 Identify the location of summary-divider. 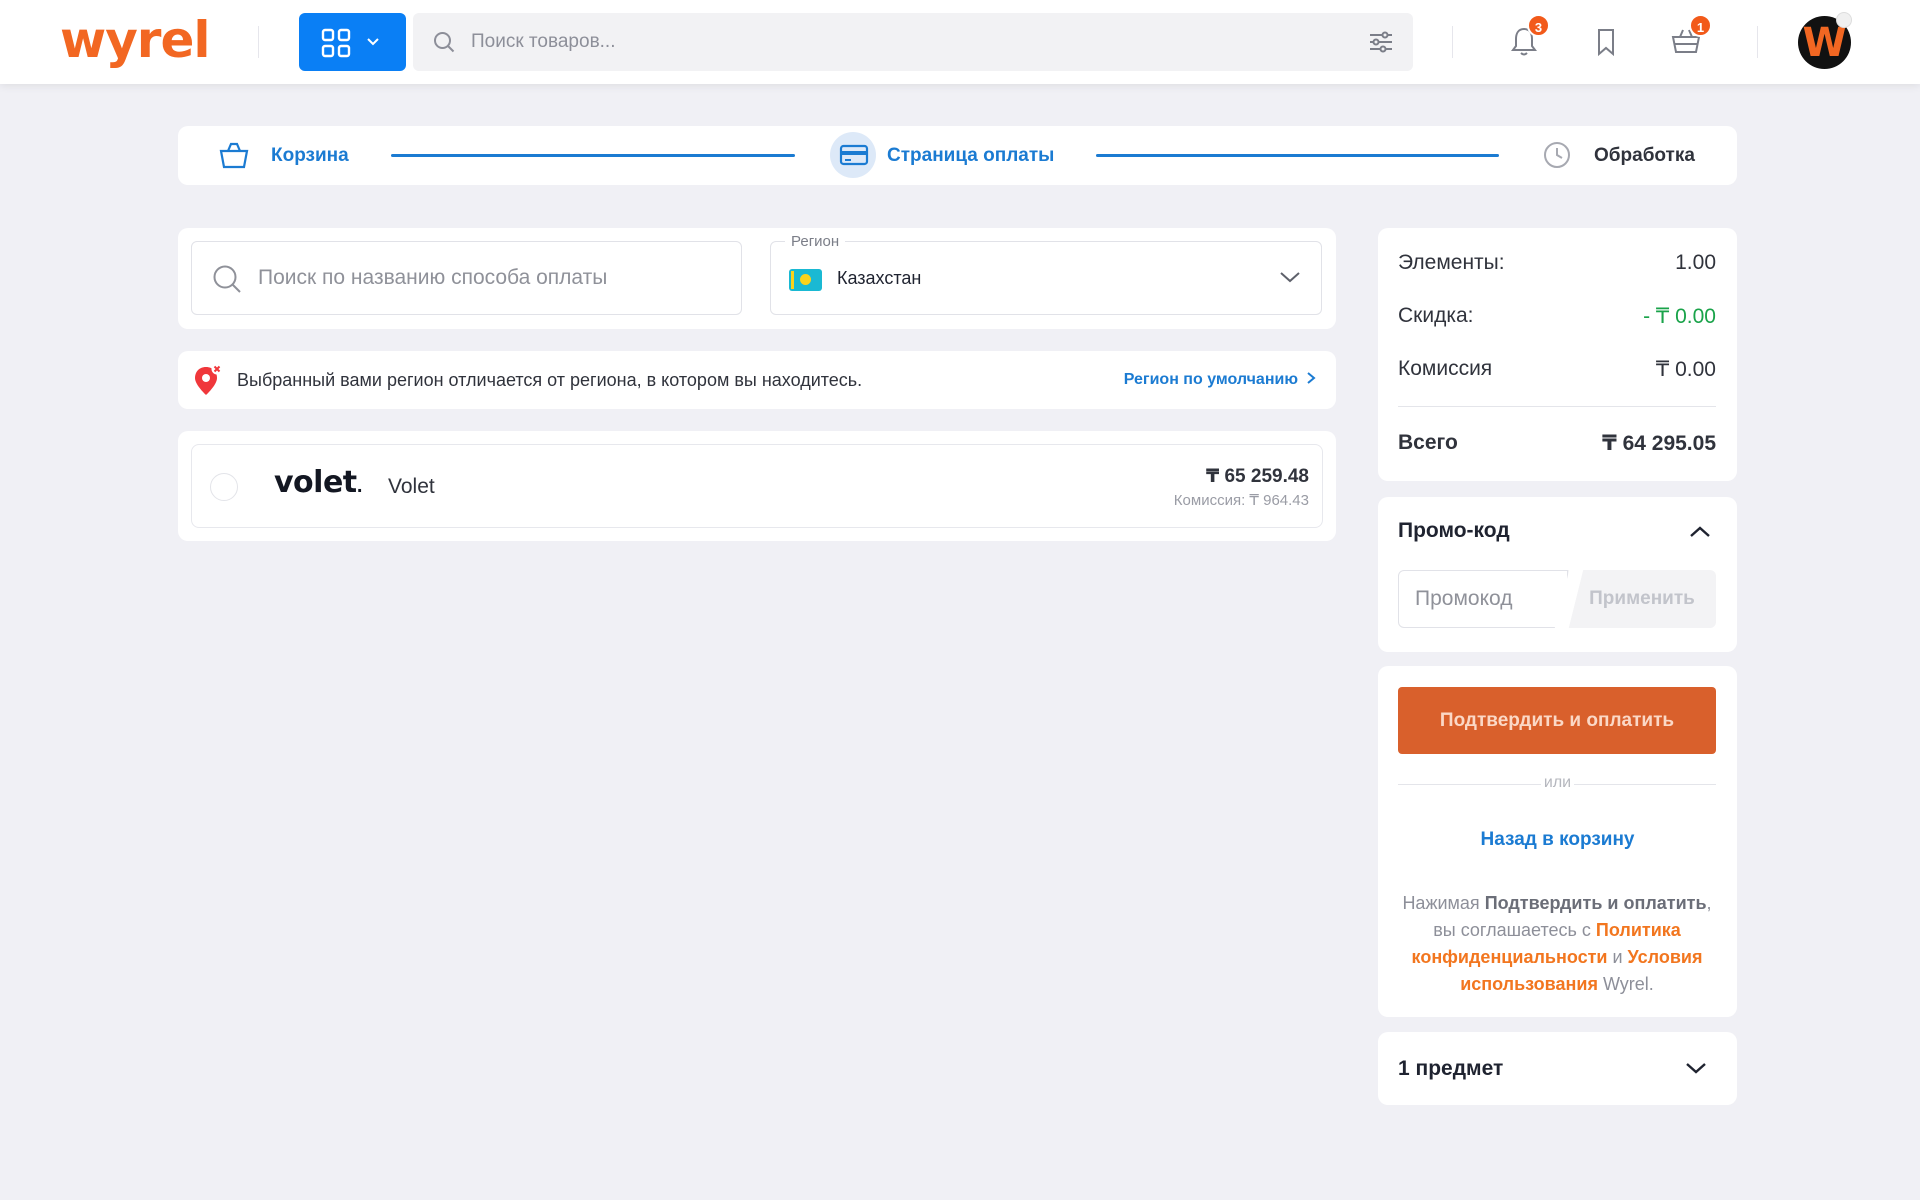
(1557, 406).